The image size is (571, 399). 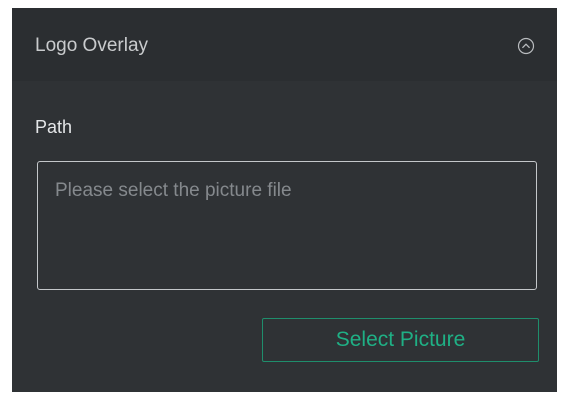 What do you see at coordinates (400, 340) in the screenshot?
I see `select-picture-button: Select Picture` at bounding box center [400, 340].